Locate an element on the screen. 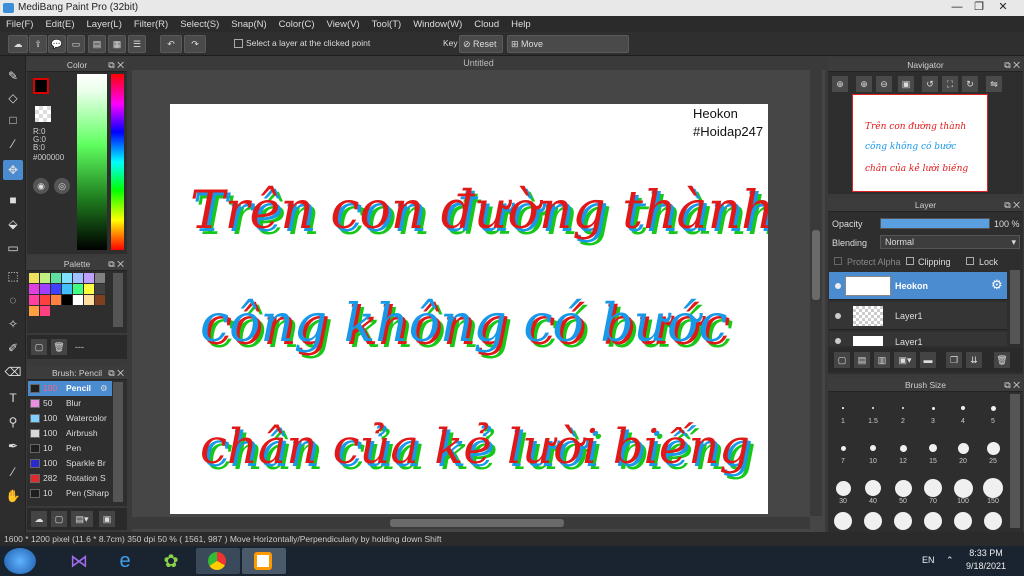 The width and height of the screenshot is (1024, 576). layer-row-layer1-b: Layer1 is located at coordinates (918, 339).